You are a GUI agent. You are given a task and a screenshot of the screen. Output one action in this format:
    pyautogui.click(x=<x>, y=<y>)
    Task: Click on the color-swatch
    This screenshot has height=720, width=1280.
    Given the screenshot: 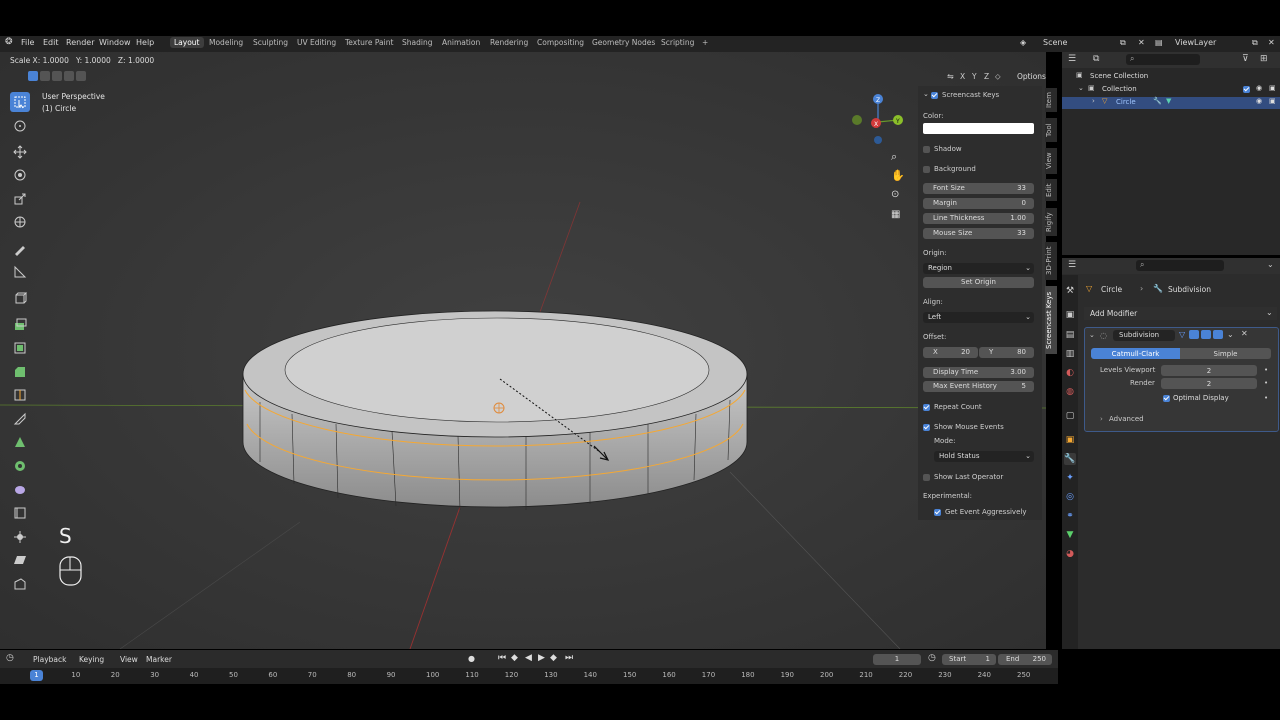 What is the action you would take?
    pyautogui.click(x=978, y=128)
    